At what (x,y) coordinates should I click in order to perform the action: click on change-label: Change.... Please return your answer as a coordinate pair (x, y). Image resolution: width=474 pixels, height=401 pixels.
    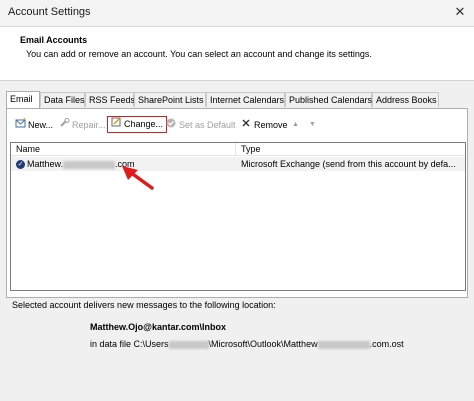
    Looking at the image, I should click on (144, 124).